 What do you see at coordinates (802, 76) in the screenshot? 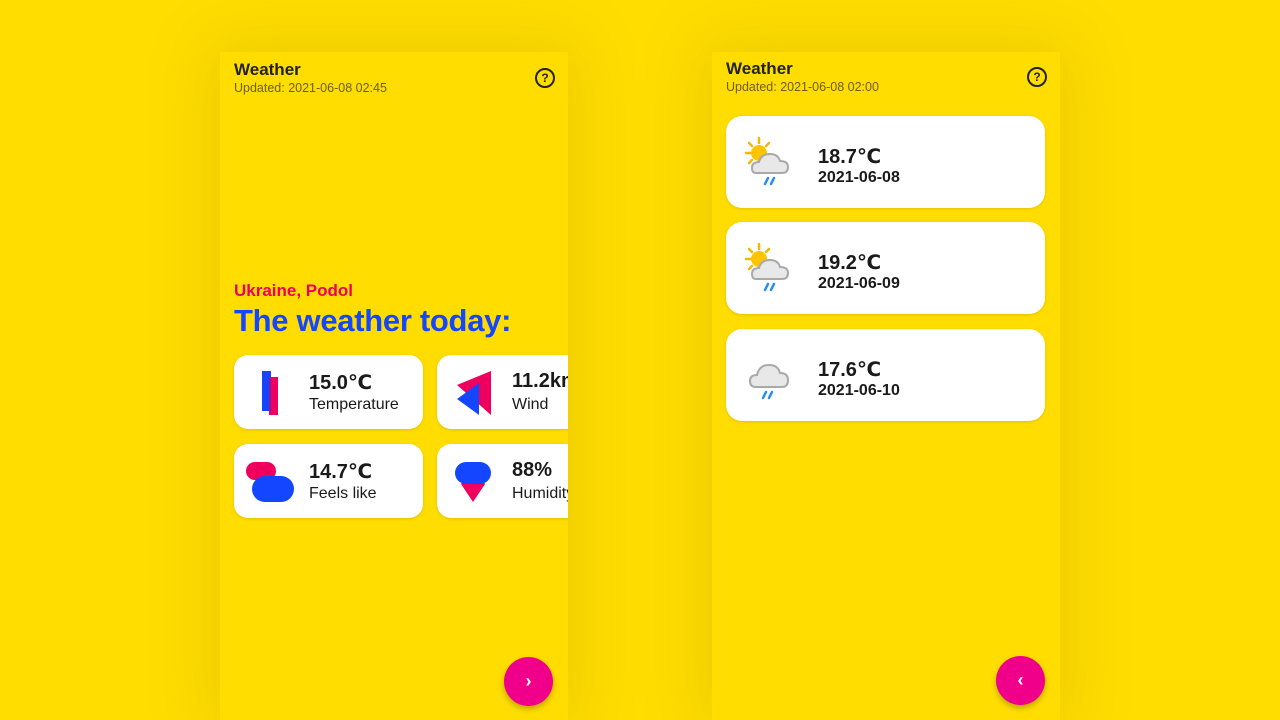
I see `app-header: Weather Updated: 2021-06-08 02:00` at bounding box center [802, 76].